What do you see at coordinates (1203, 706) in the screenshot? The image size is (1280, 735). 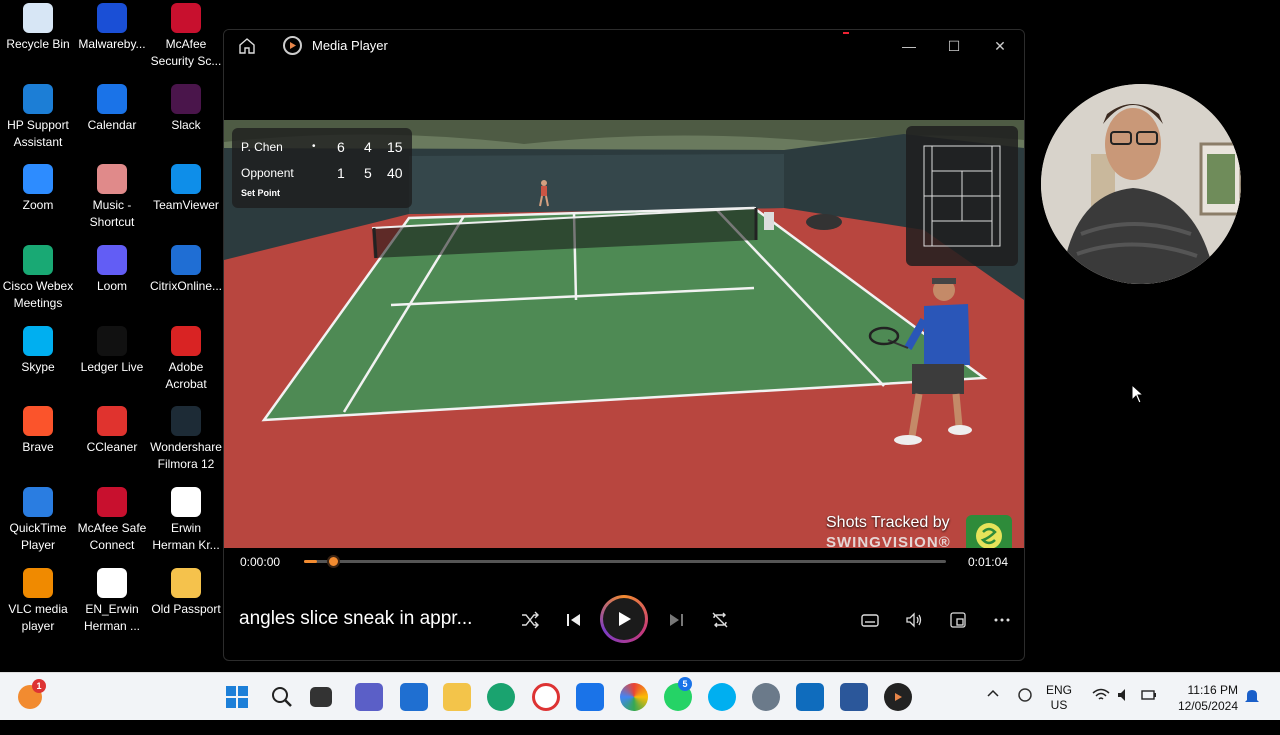 I see `system-clock: 11:16 PM 12/05/2024` at bounding box center [1203, 706].